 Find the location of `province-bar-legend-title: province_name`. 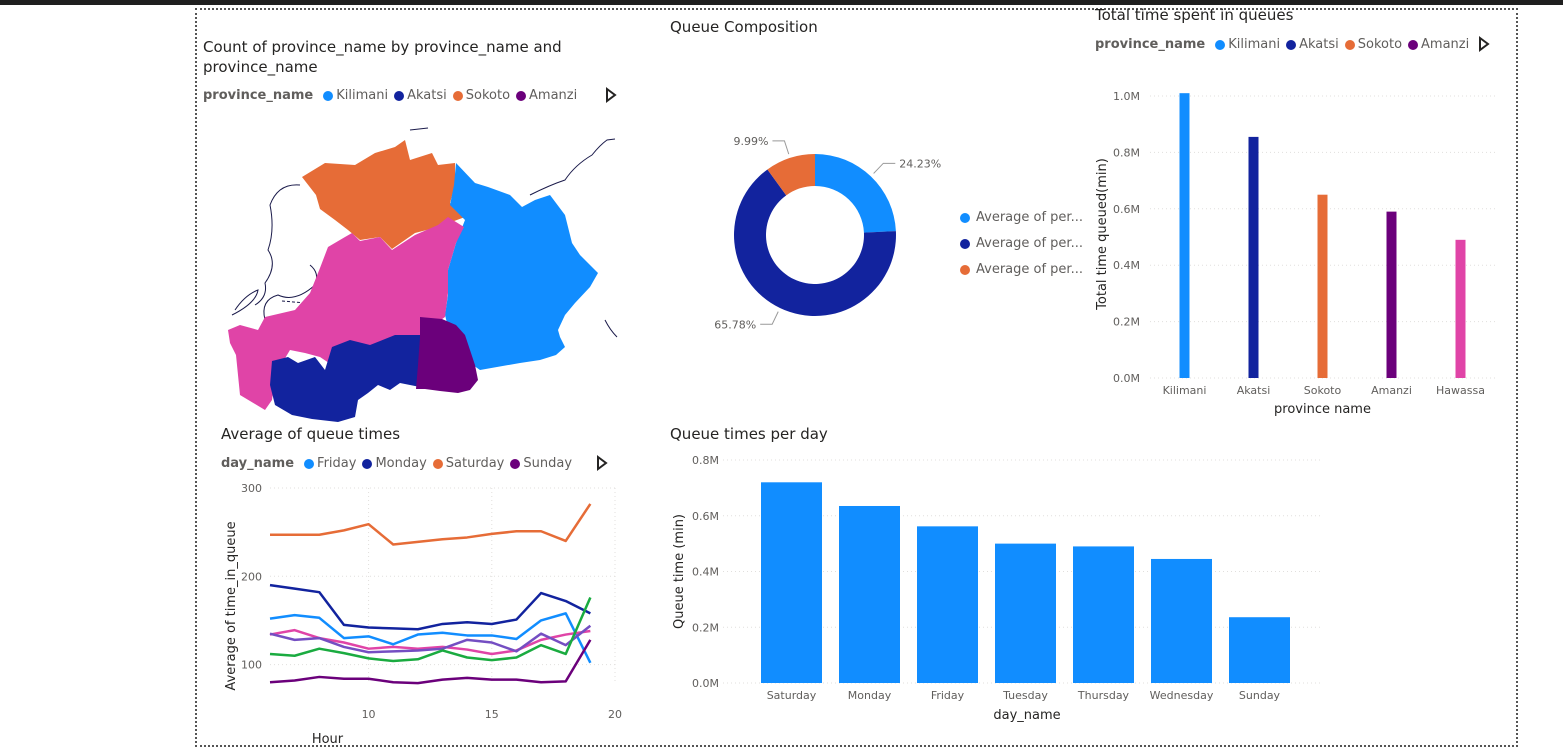

province-bar-legend-title: province_name is located at coordinates (1150, 44).